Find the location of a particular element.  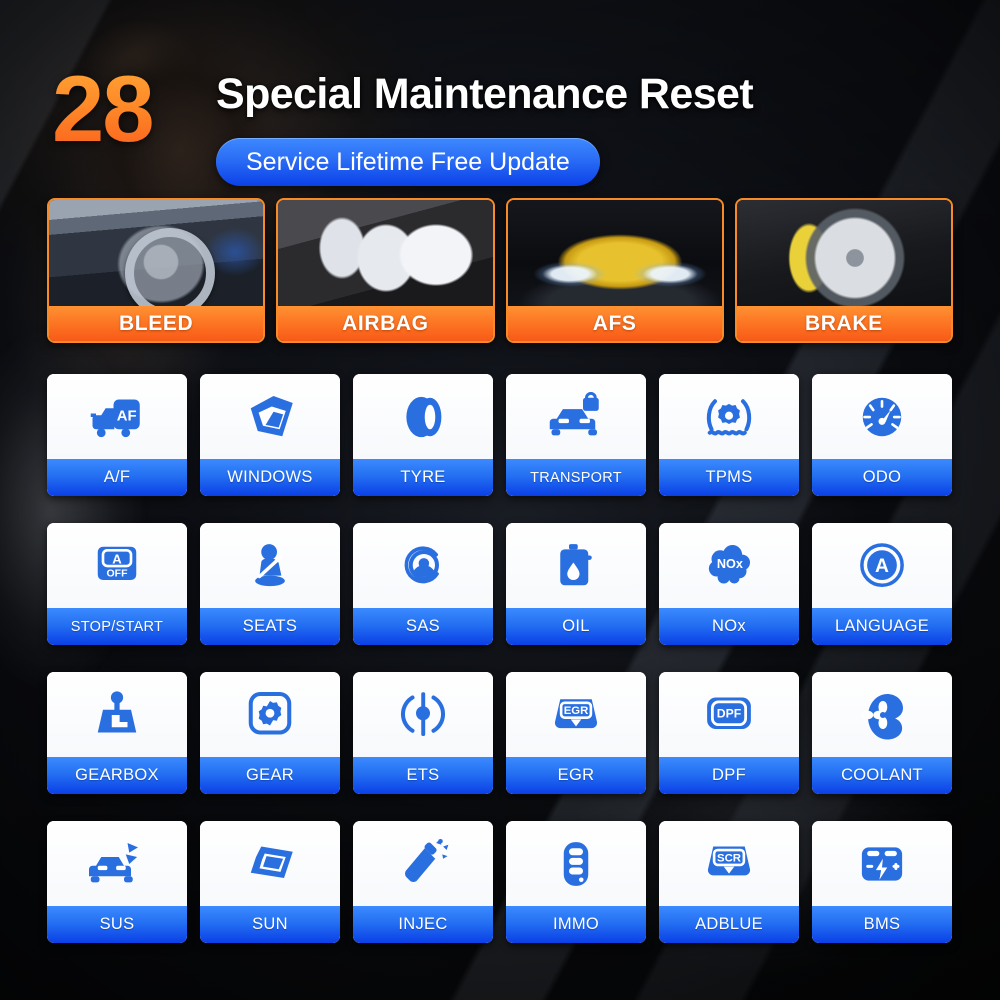

function-tile-bms: BMS is located at coordinates (882, 882).